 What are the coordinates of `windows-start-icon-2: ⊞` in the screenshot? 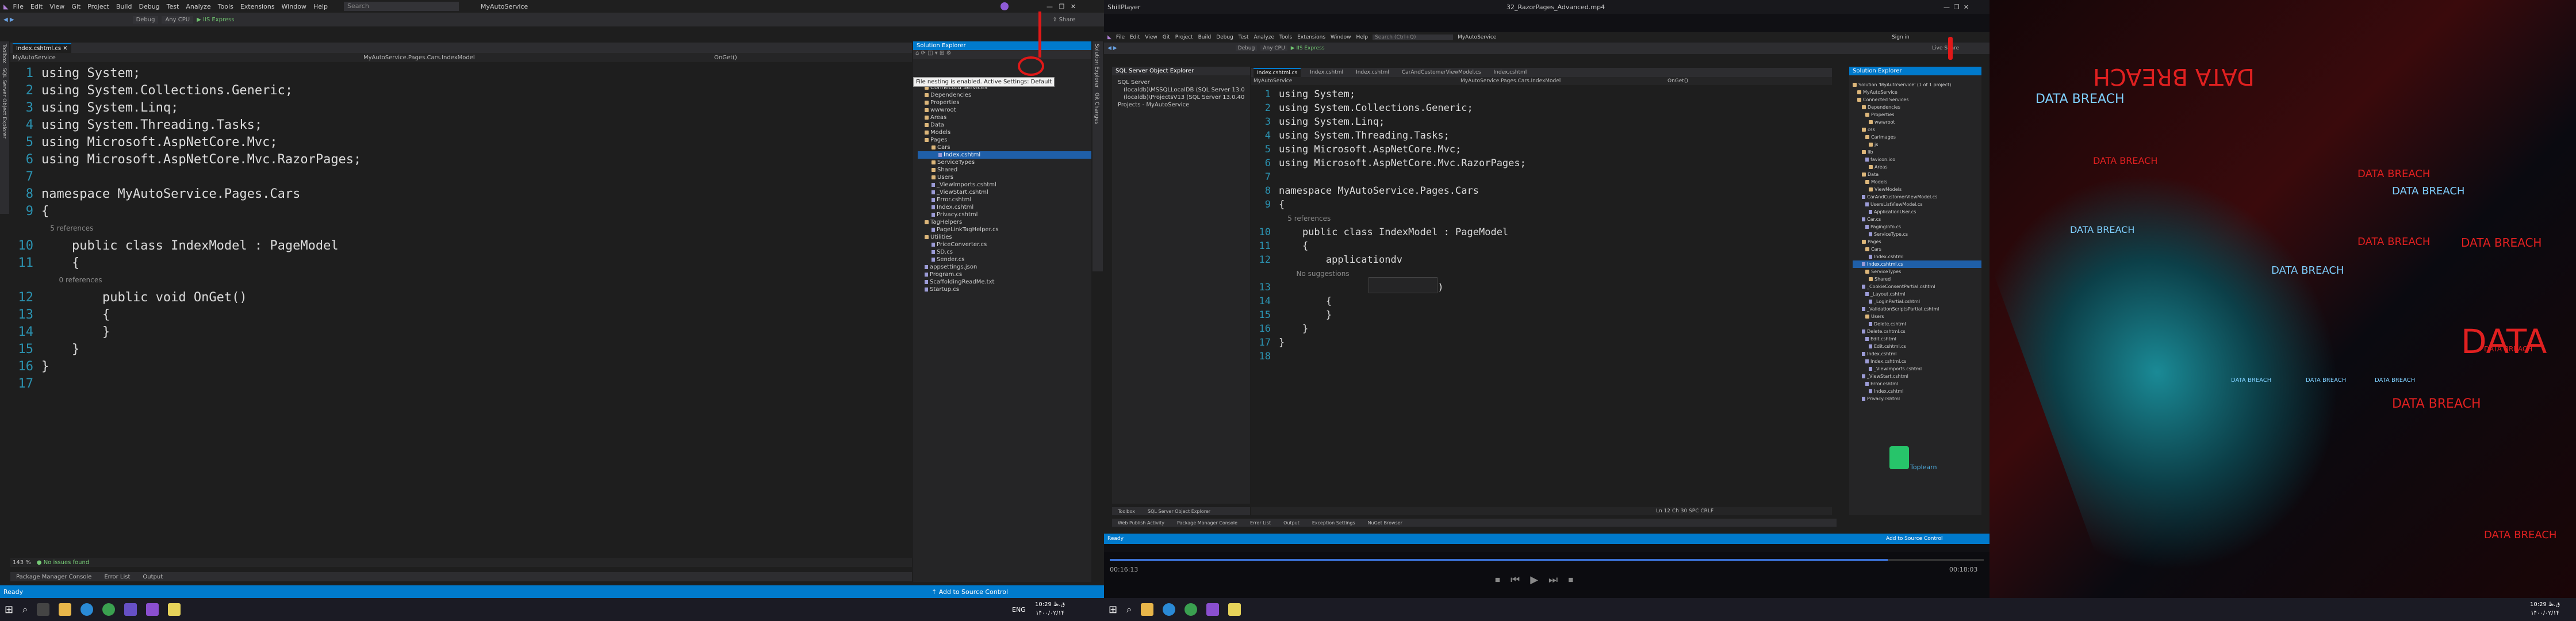 It's located at (1113, 610).